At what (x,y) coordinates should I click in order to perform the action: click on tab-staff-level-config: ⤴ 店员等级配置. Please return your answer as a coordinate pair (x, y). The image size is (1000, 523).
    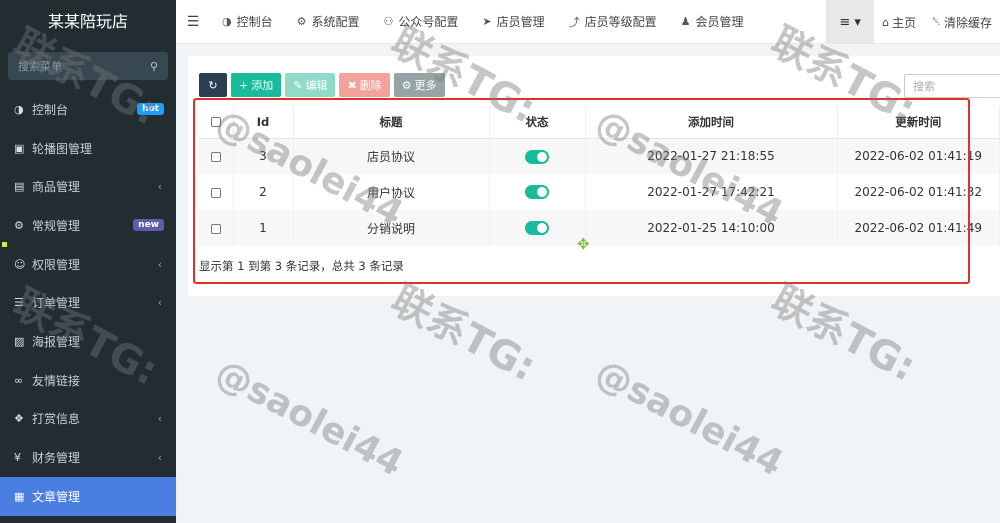
    Looking at the image, I should click on (613, 22).